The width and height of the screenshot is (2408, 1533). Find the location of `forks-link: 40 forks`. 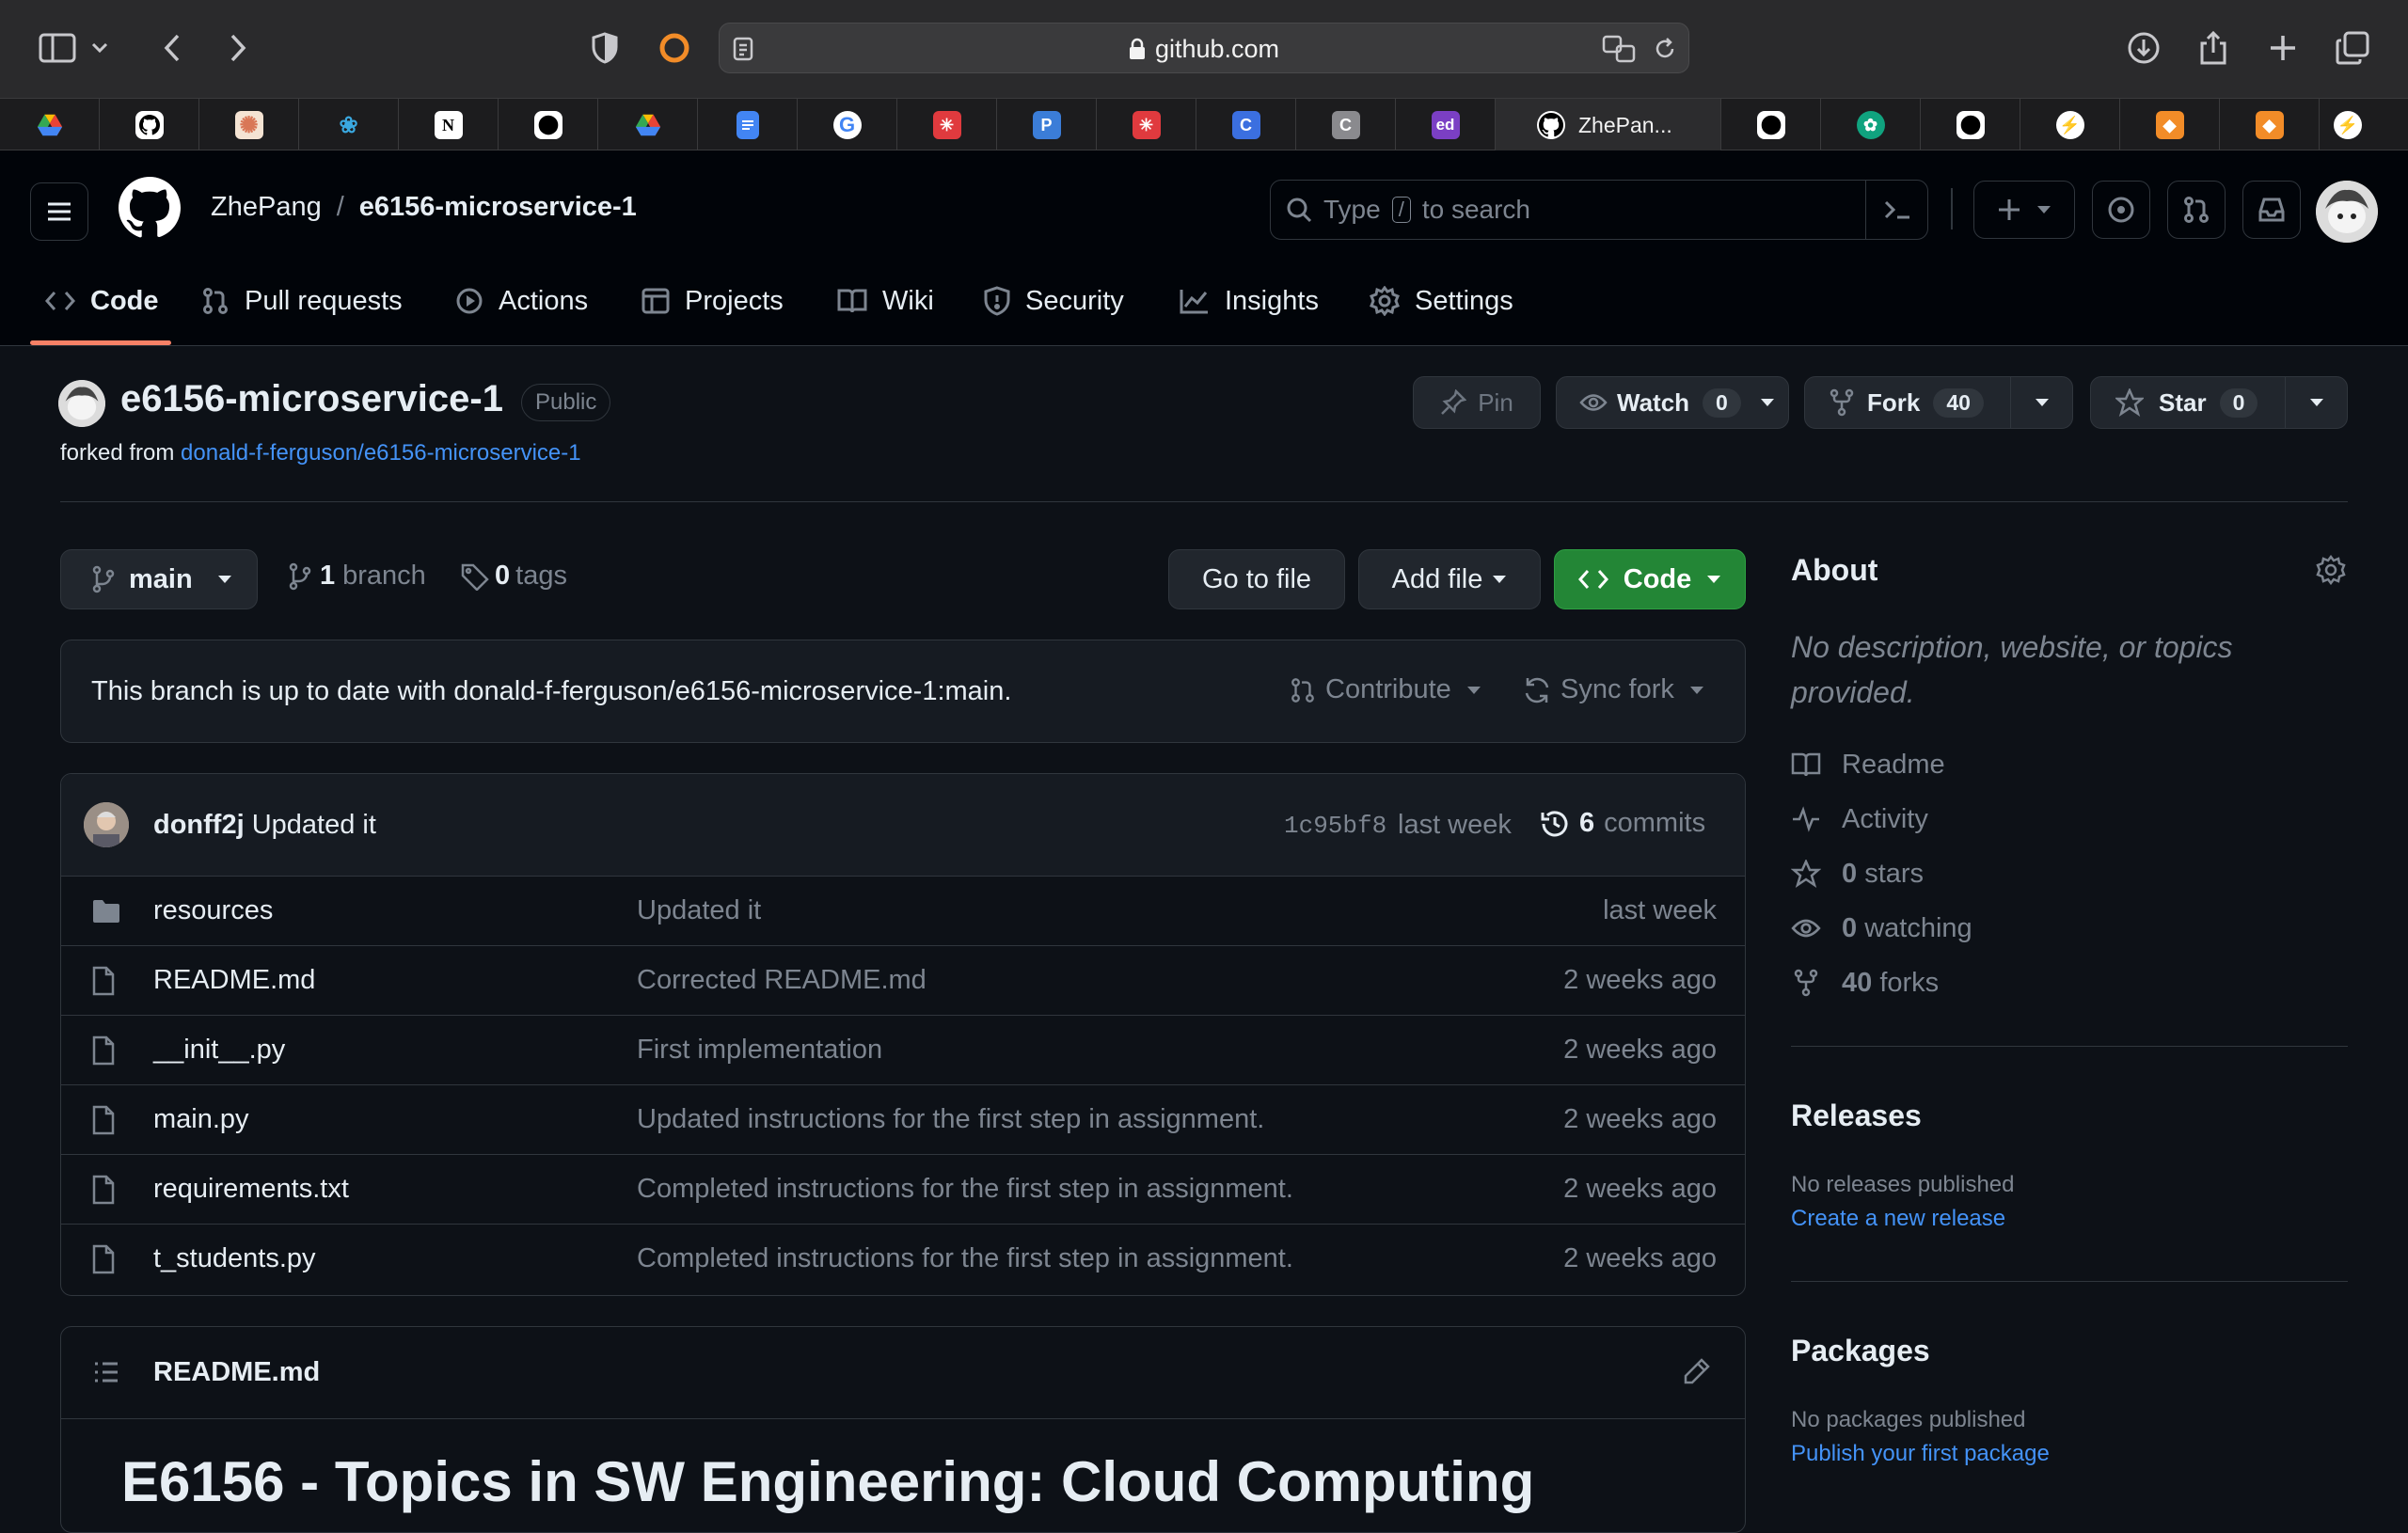

forks-link: 40 forks is located at coordinates (1865, 983).